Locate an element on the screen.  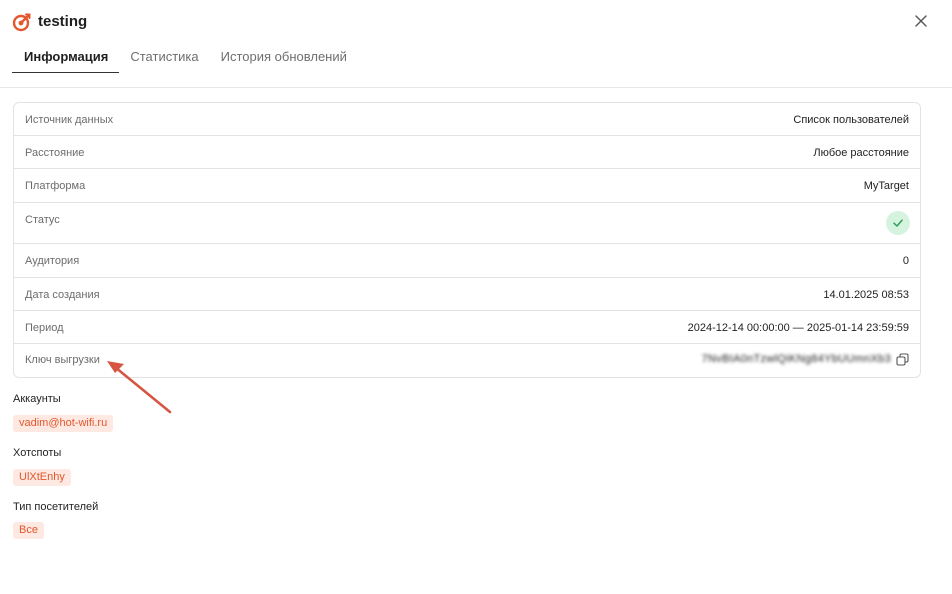
table-row: Платформа MyTarget is located at coordinates (467, 186).